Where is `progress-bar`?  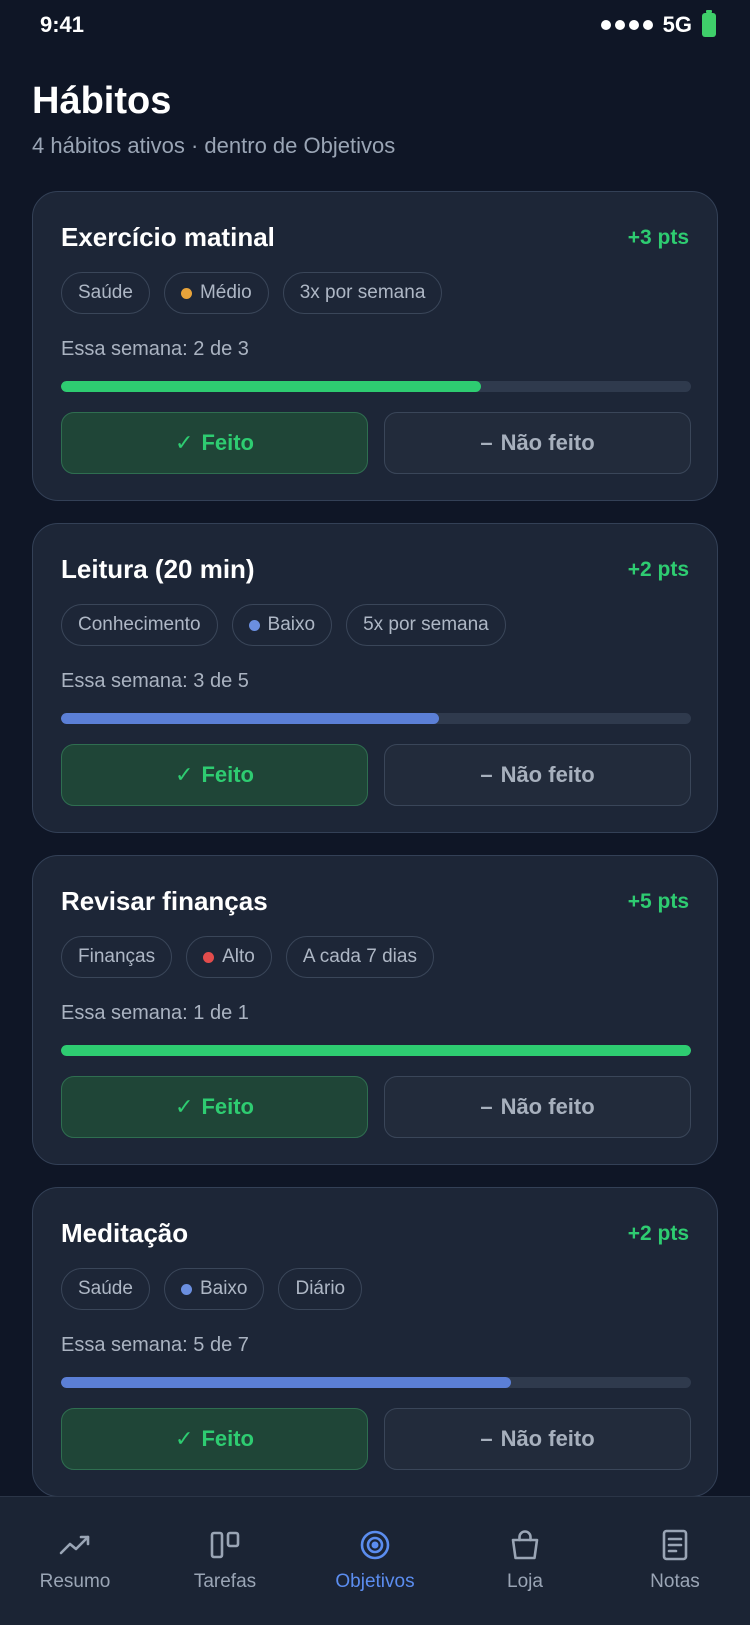 progress-bar is located at coordinates (376, 386).